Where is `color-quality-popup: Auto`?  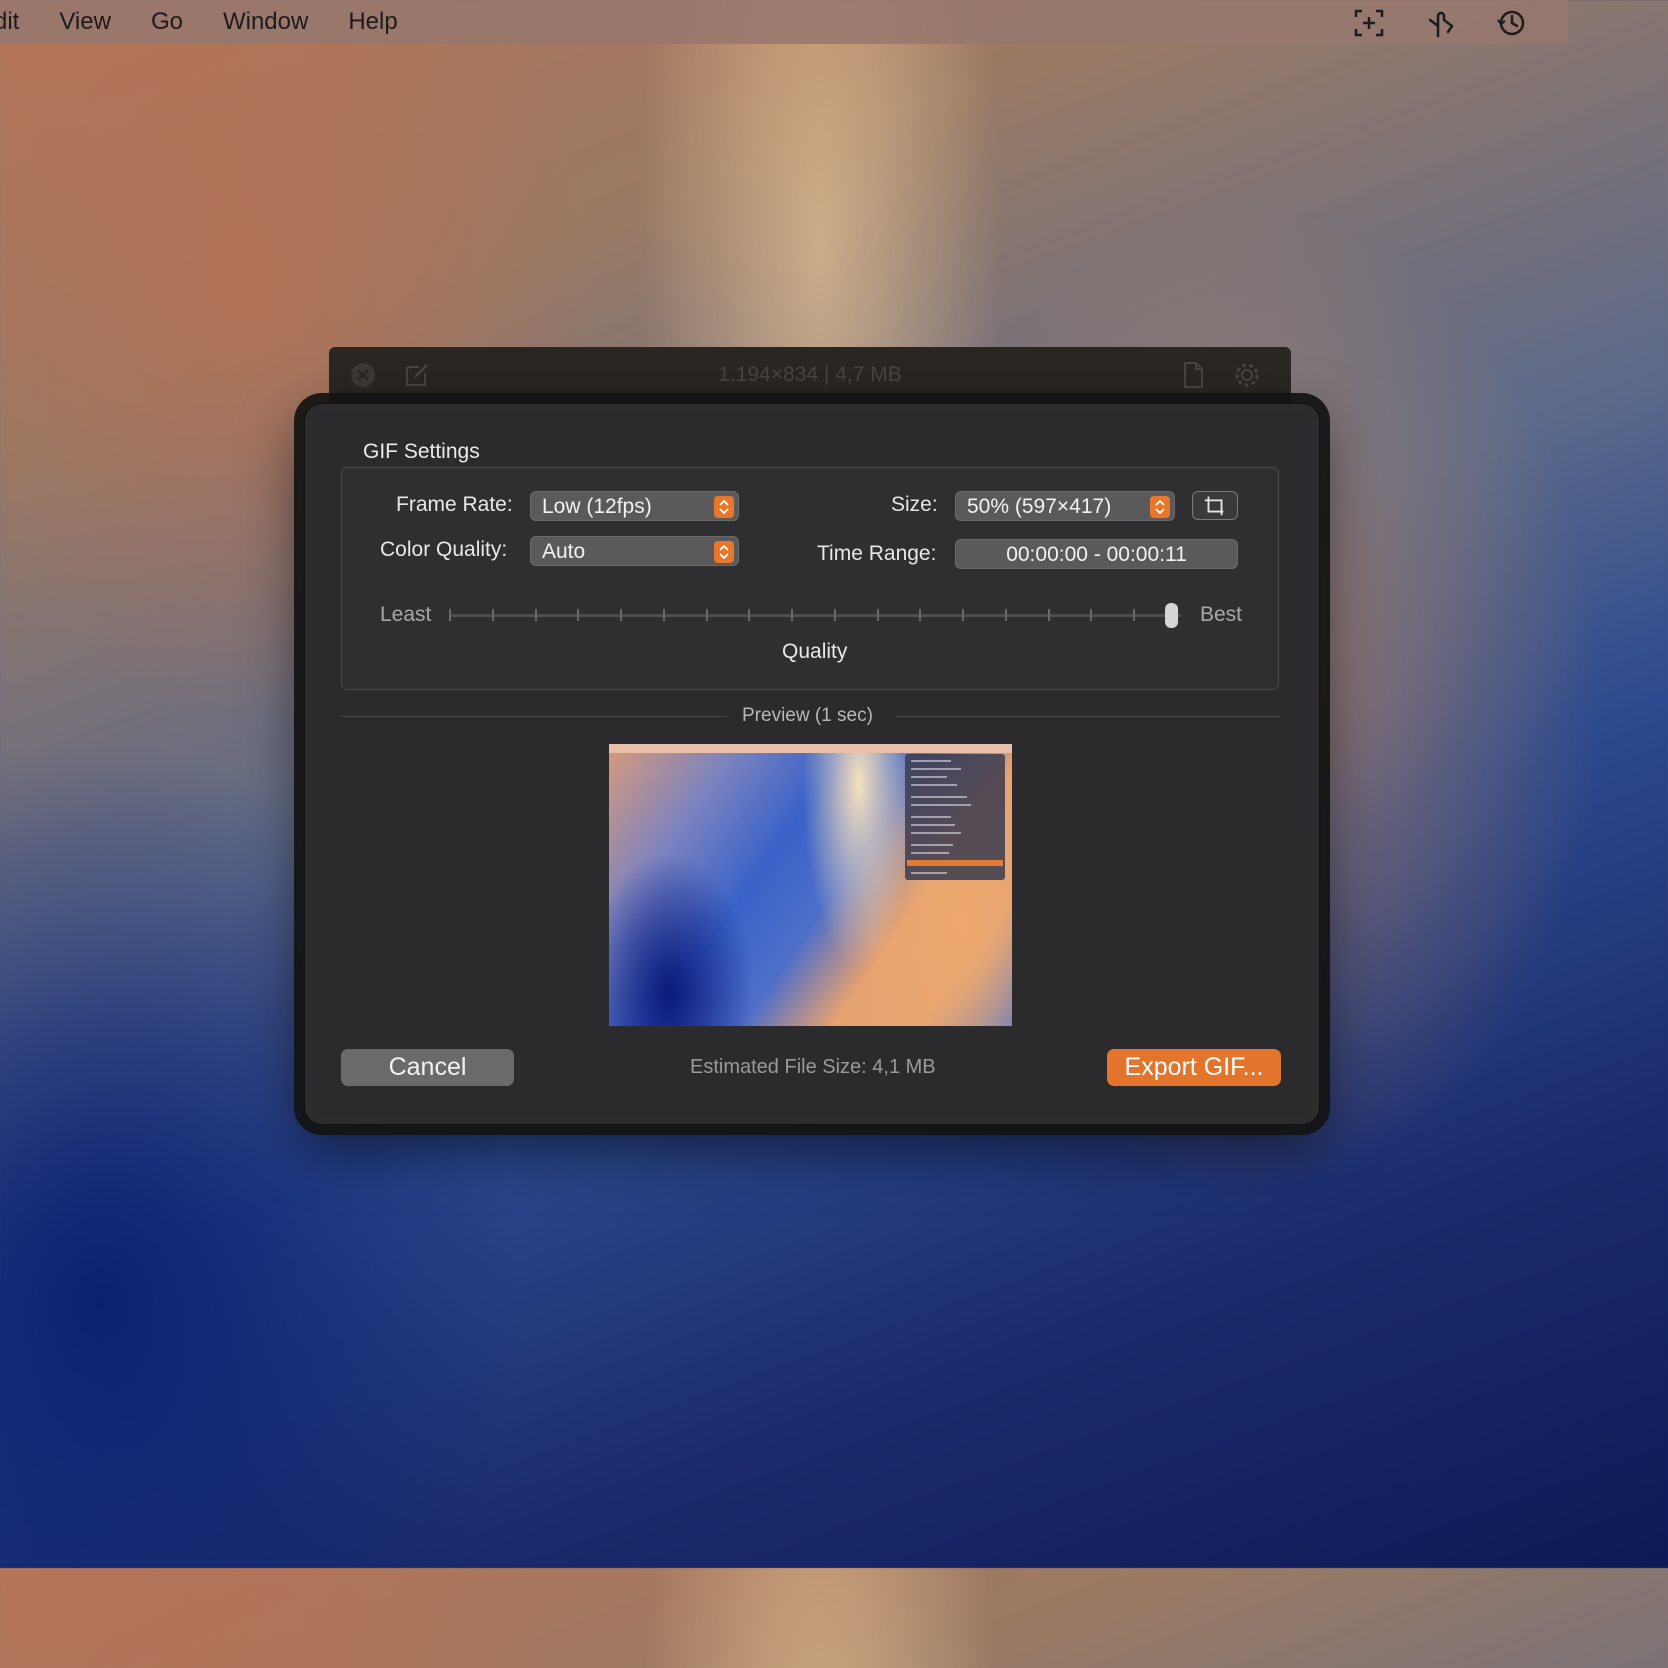 color-quality-popup: Auto is located at coordinates (634, 551).